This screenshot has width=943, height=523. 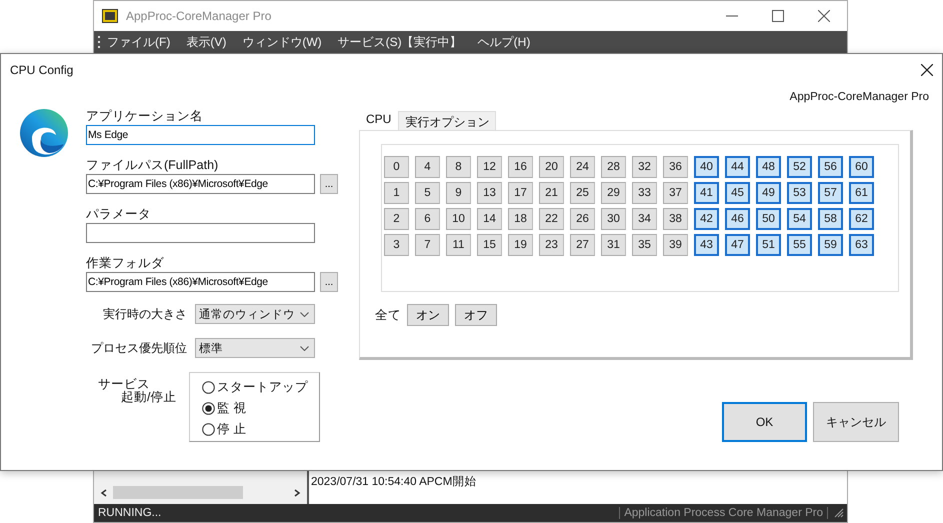 What do you see at coordinates (260, 429) in the screenshot?
I see `radio-option: 停 止` at bounding box center [260, 429].